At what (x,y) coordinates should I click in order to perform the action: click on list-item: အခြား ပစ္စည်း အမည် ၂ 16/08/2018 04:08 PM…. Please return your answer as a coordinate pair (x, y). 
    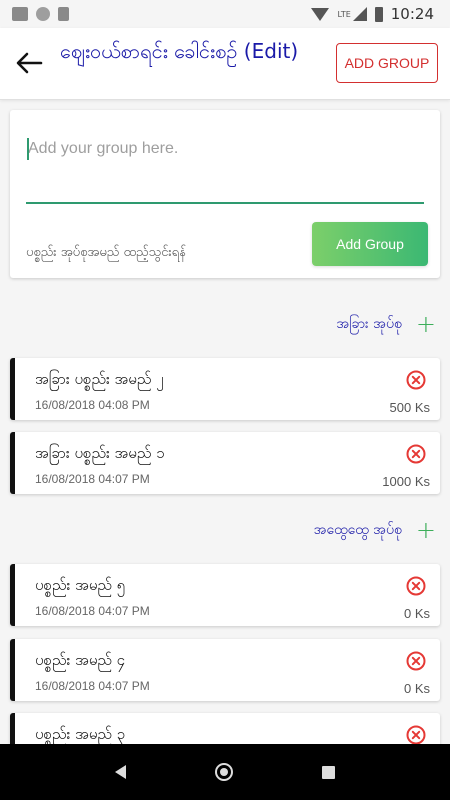
    Looking at the image, I should click on (225, 389).